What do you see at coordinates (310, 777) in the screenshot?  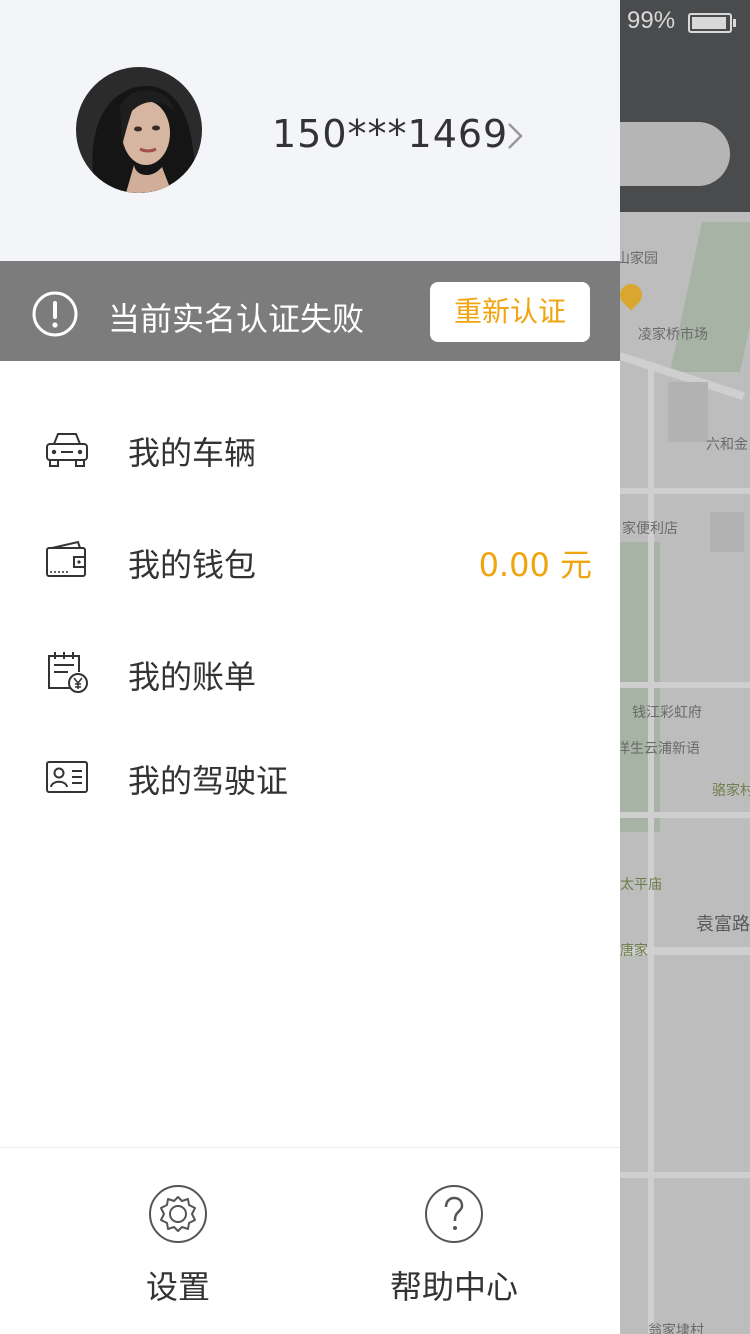 I see `menu-item-my-license: 我的驾驶证` at bounding box center [310, 777].